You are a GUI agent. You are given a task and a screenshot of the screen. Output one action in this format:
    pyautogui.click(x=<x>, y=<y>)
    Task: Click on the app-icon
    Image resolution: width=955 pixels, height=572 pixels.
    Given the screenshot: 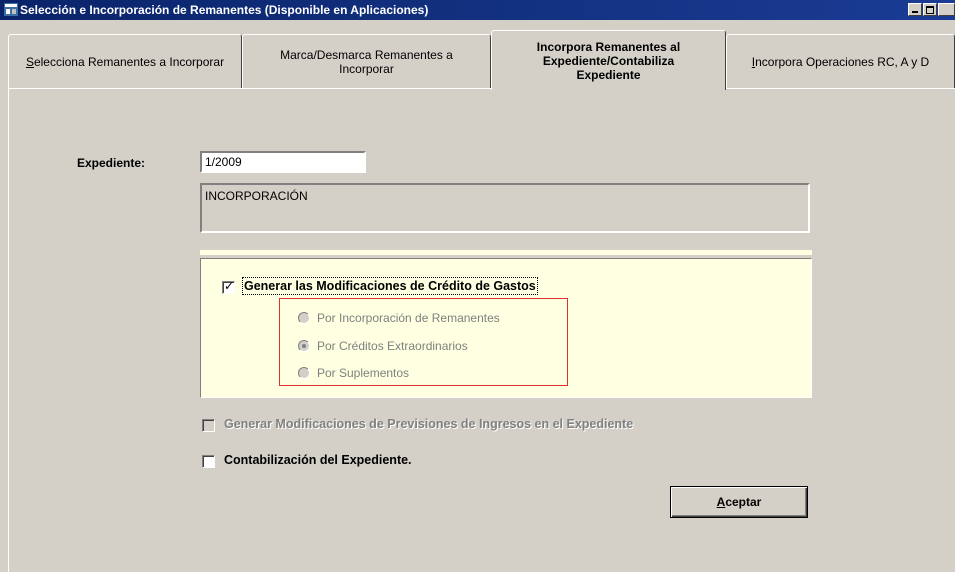 What is the action you would take?
    pyautogui.click(x=11, y=9)
    